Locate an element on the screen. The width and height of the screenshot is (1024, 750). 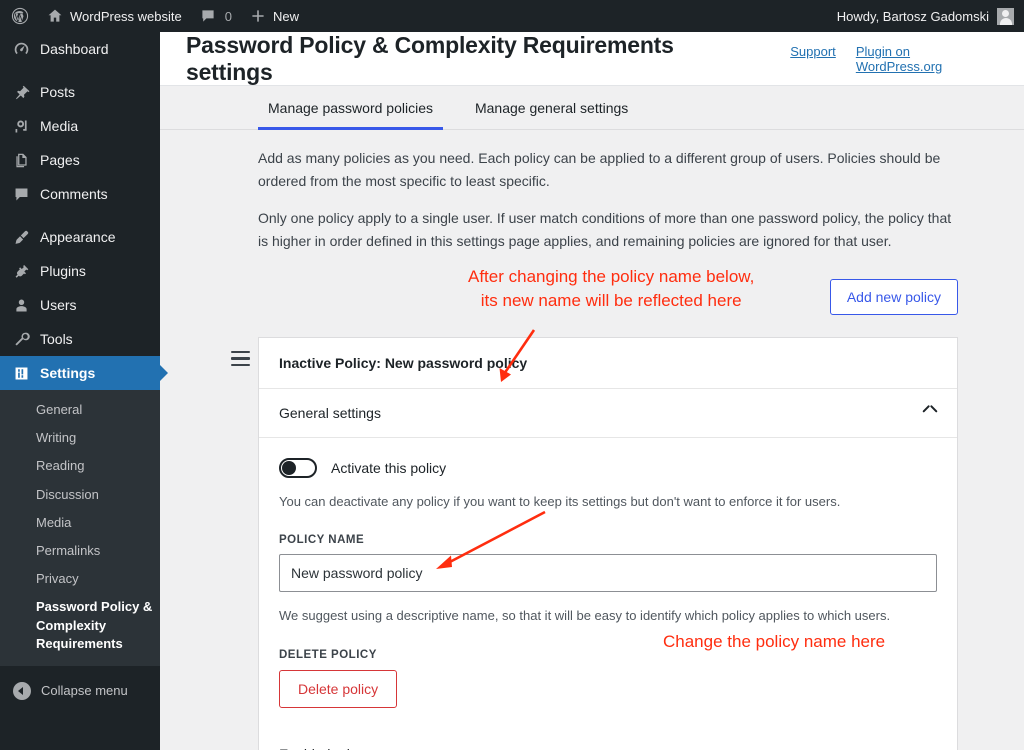
sidebar-item-label: Appearance is located at coordinates (78, 237).